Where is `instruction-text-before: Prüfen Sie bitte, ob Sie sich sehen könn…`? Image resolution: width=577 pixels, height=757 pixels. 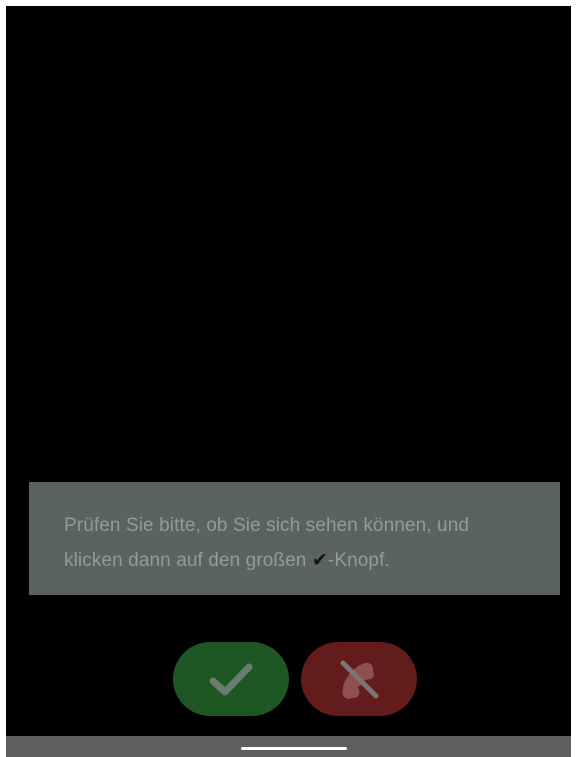
instruction-text-before: Prüfen Sie bitte, ob Sie sich sehen könn… is located at coordinates (267, 543).